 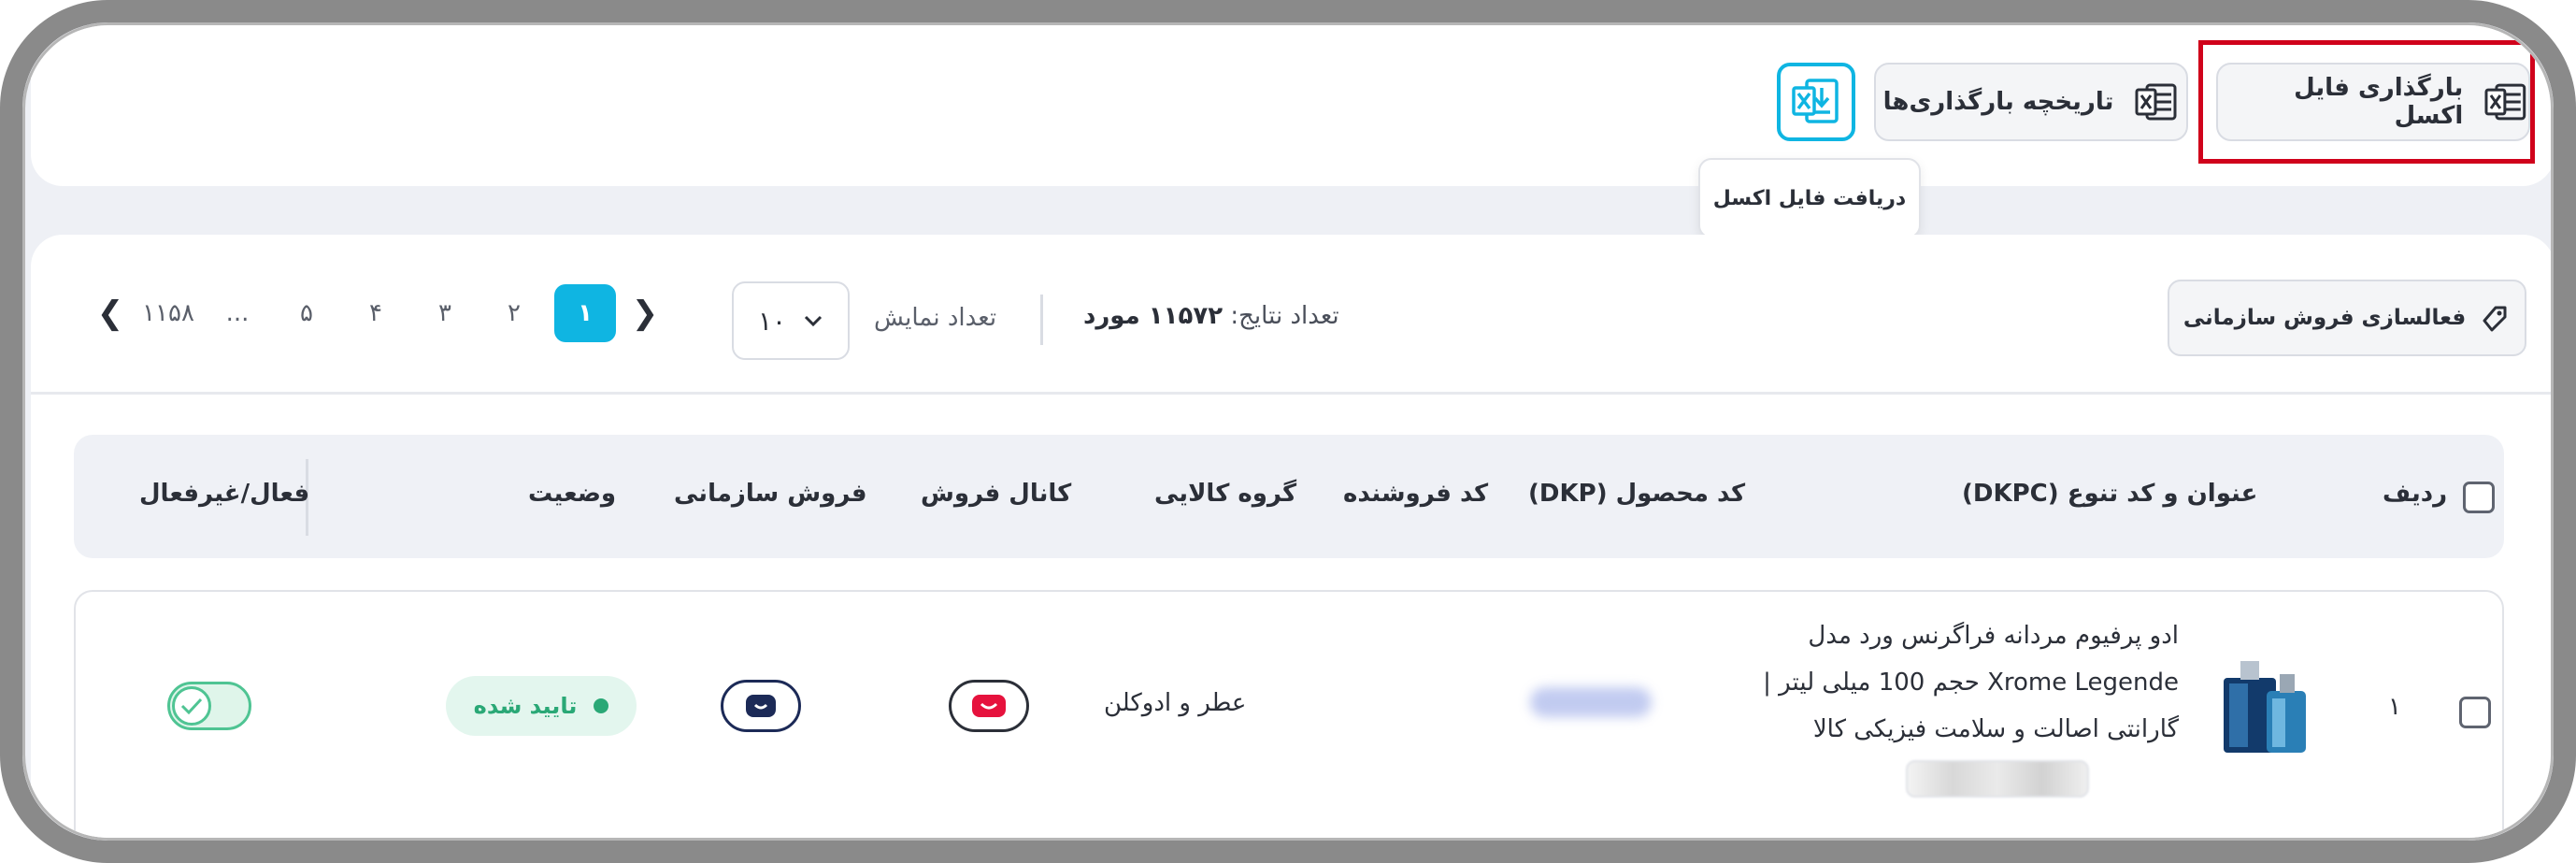 What do you see at coordinates (110, 313) in the screenshot?
I see `next-page-icon: ❮` at bounding box center [110, 313].